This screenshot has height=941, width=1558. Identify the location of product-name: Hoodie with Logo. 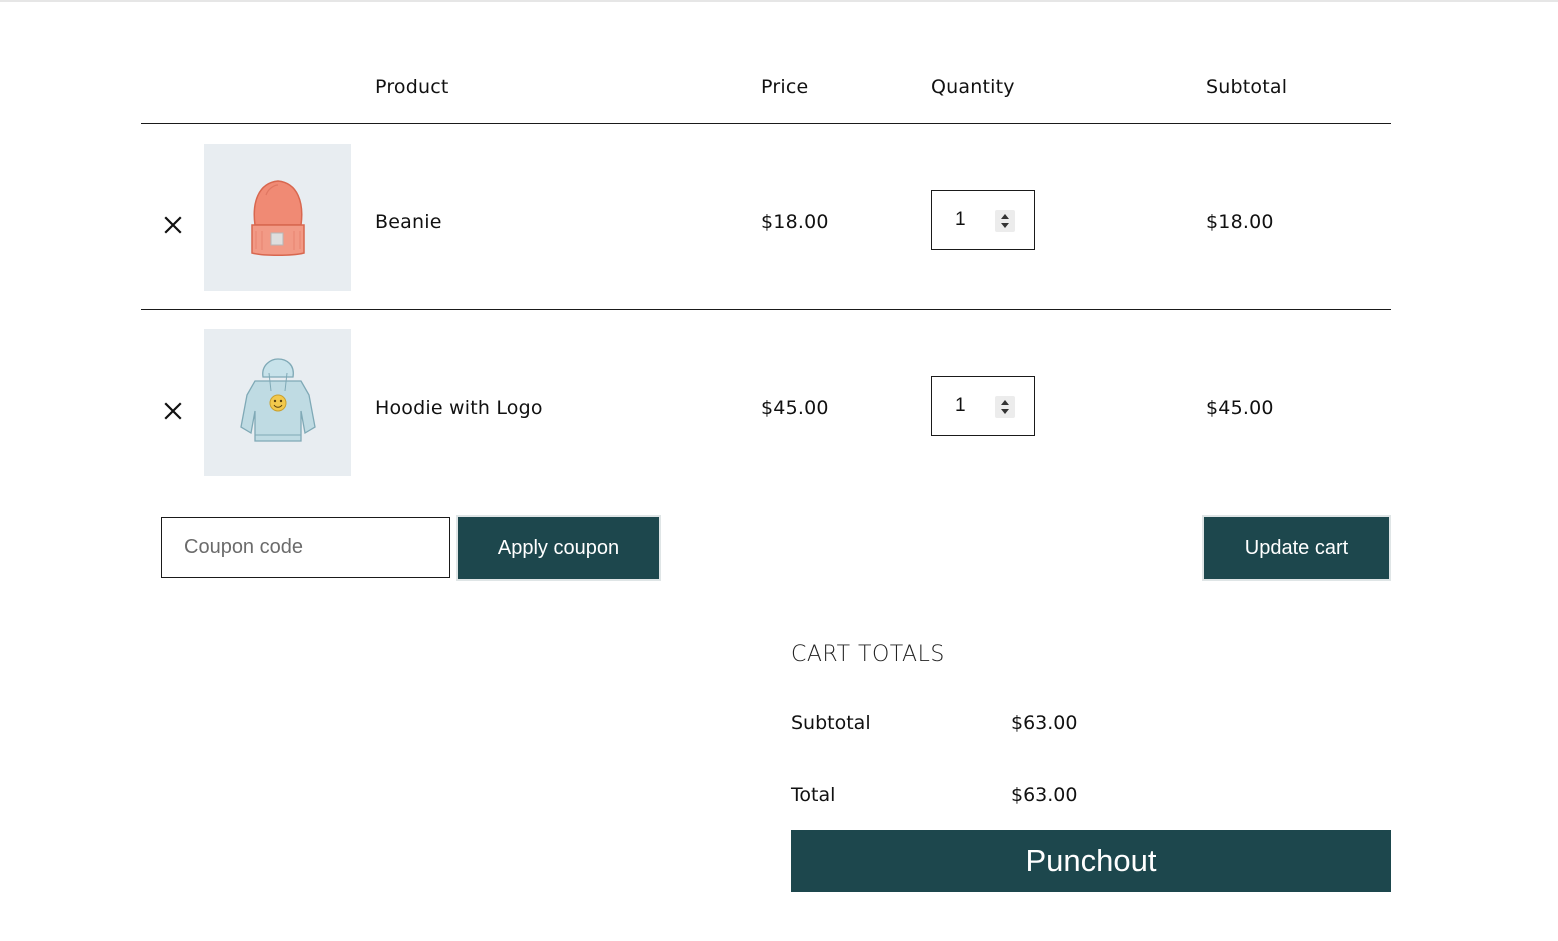
(459, 408).